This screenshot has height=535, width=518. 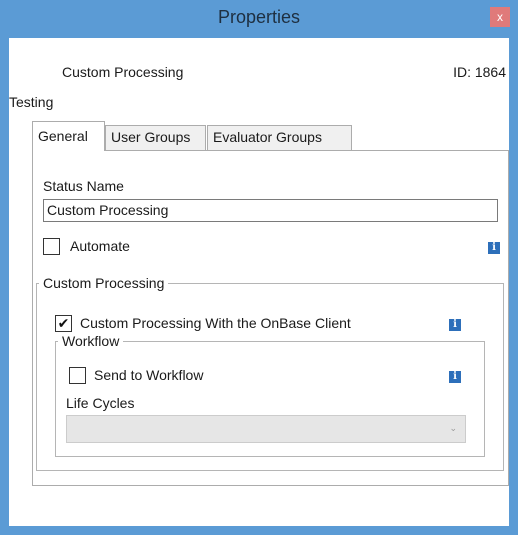 I want to click on close-button: x, so click(x=500, y=17).